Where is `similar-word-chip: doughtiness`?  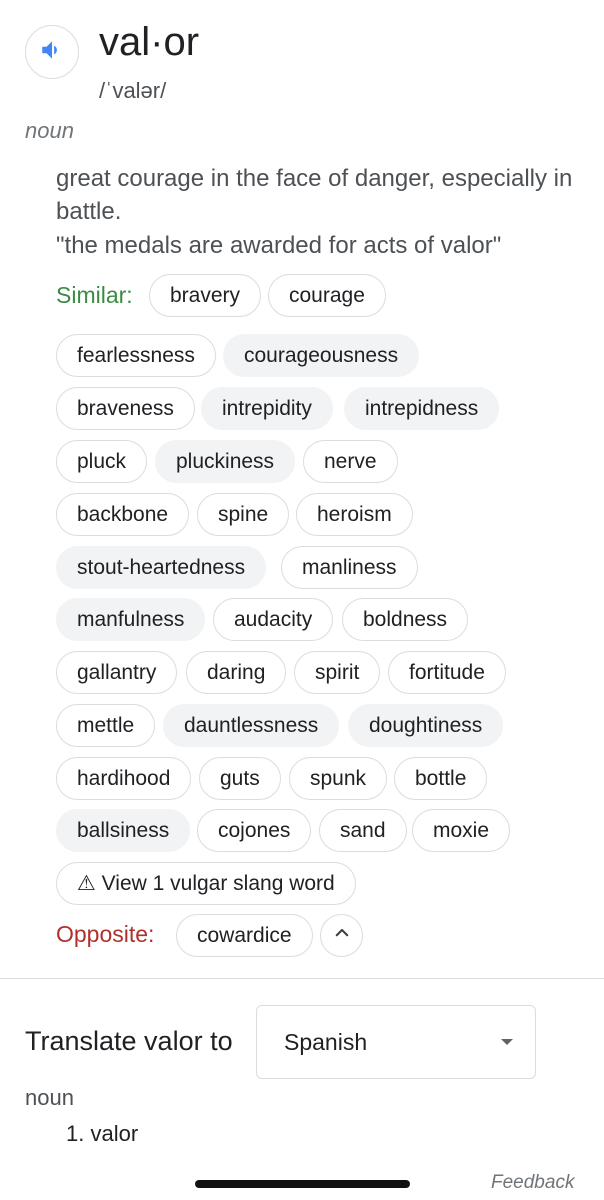 similar-word-chip: doughtiness is located at coordinates (426, 725).